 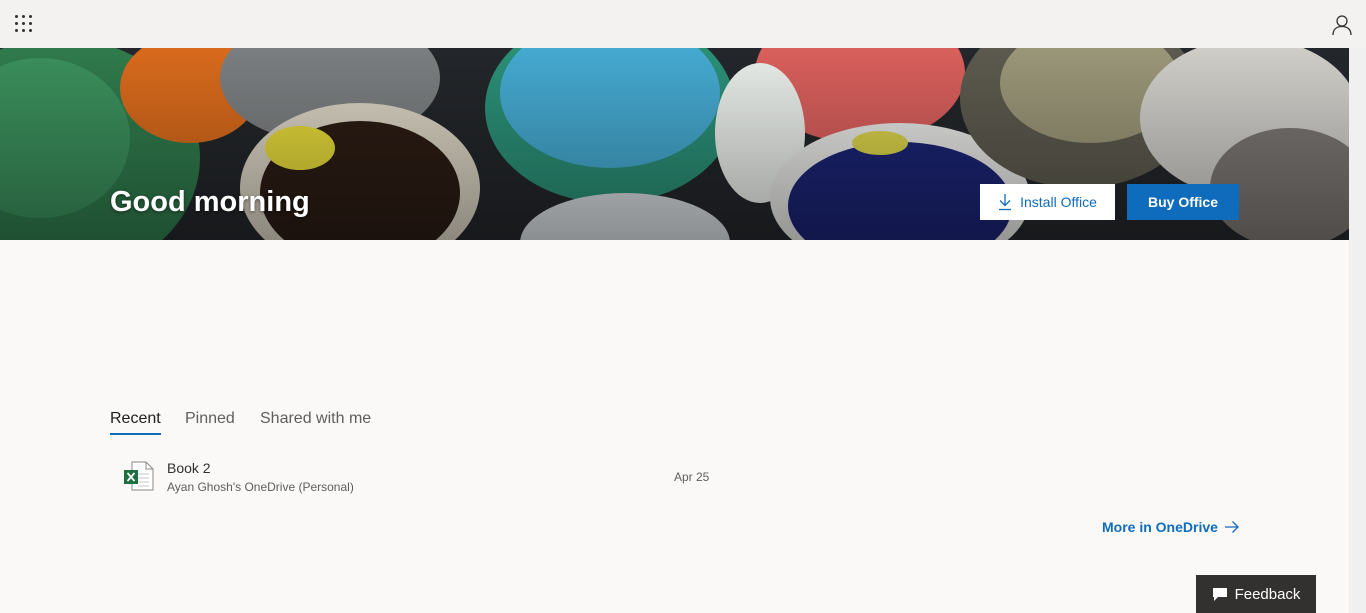 I want to click on excel-file-icon, so click(x=139, y=476).